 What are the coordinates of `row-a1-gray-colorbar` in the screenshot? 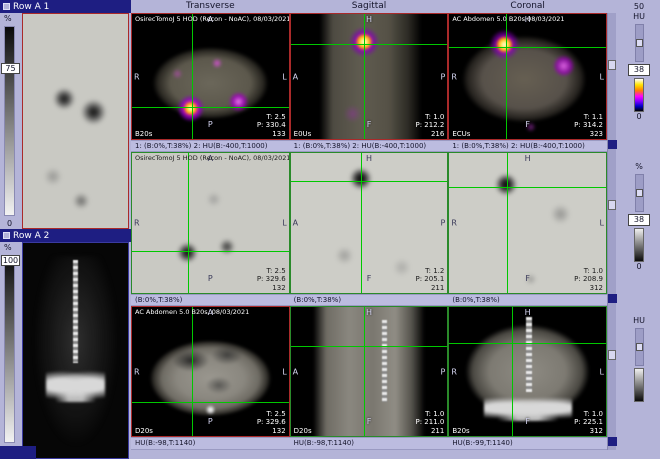 It's located at (9, 121).